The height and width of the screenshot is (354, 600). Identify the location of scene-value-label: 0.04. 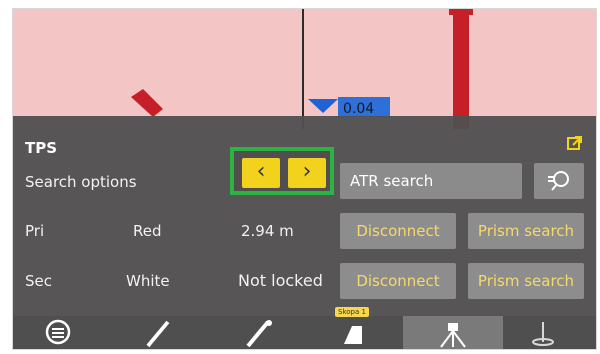
(358, 109).